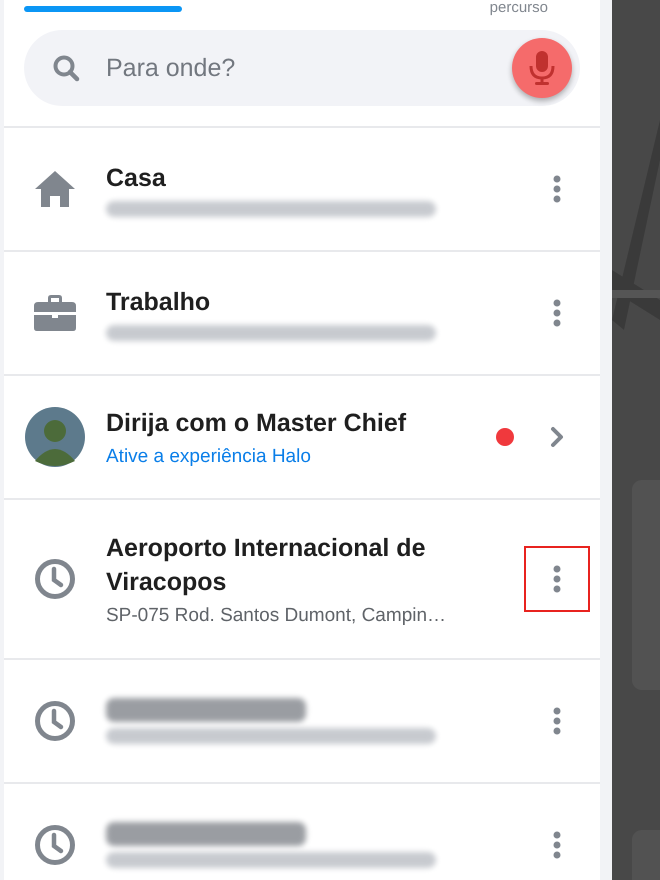 The width and height of the screenshot is (660, 880). Describe the element at coordinates (55, 189) in the screenshot. I see `house-icon` at that location.